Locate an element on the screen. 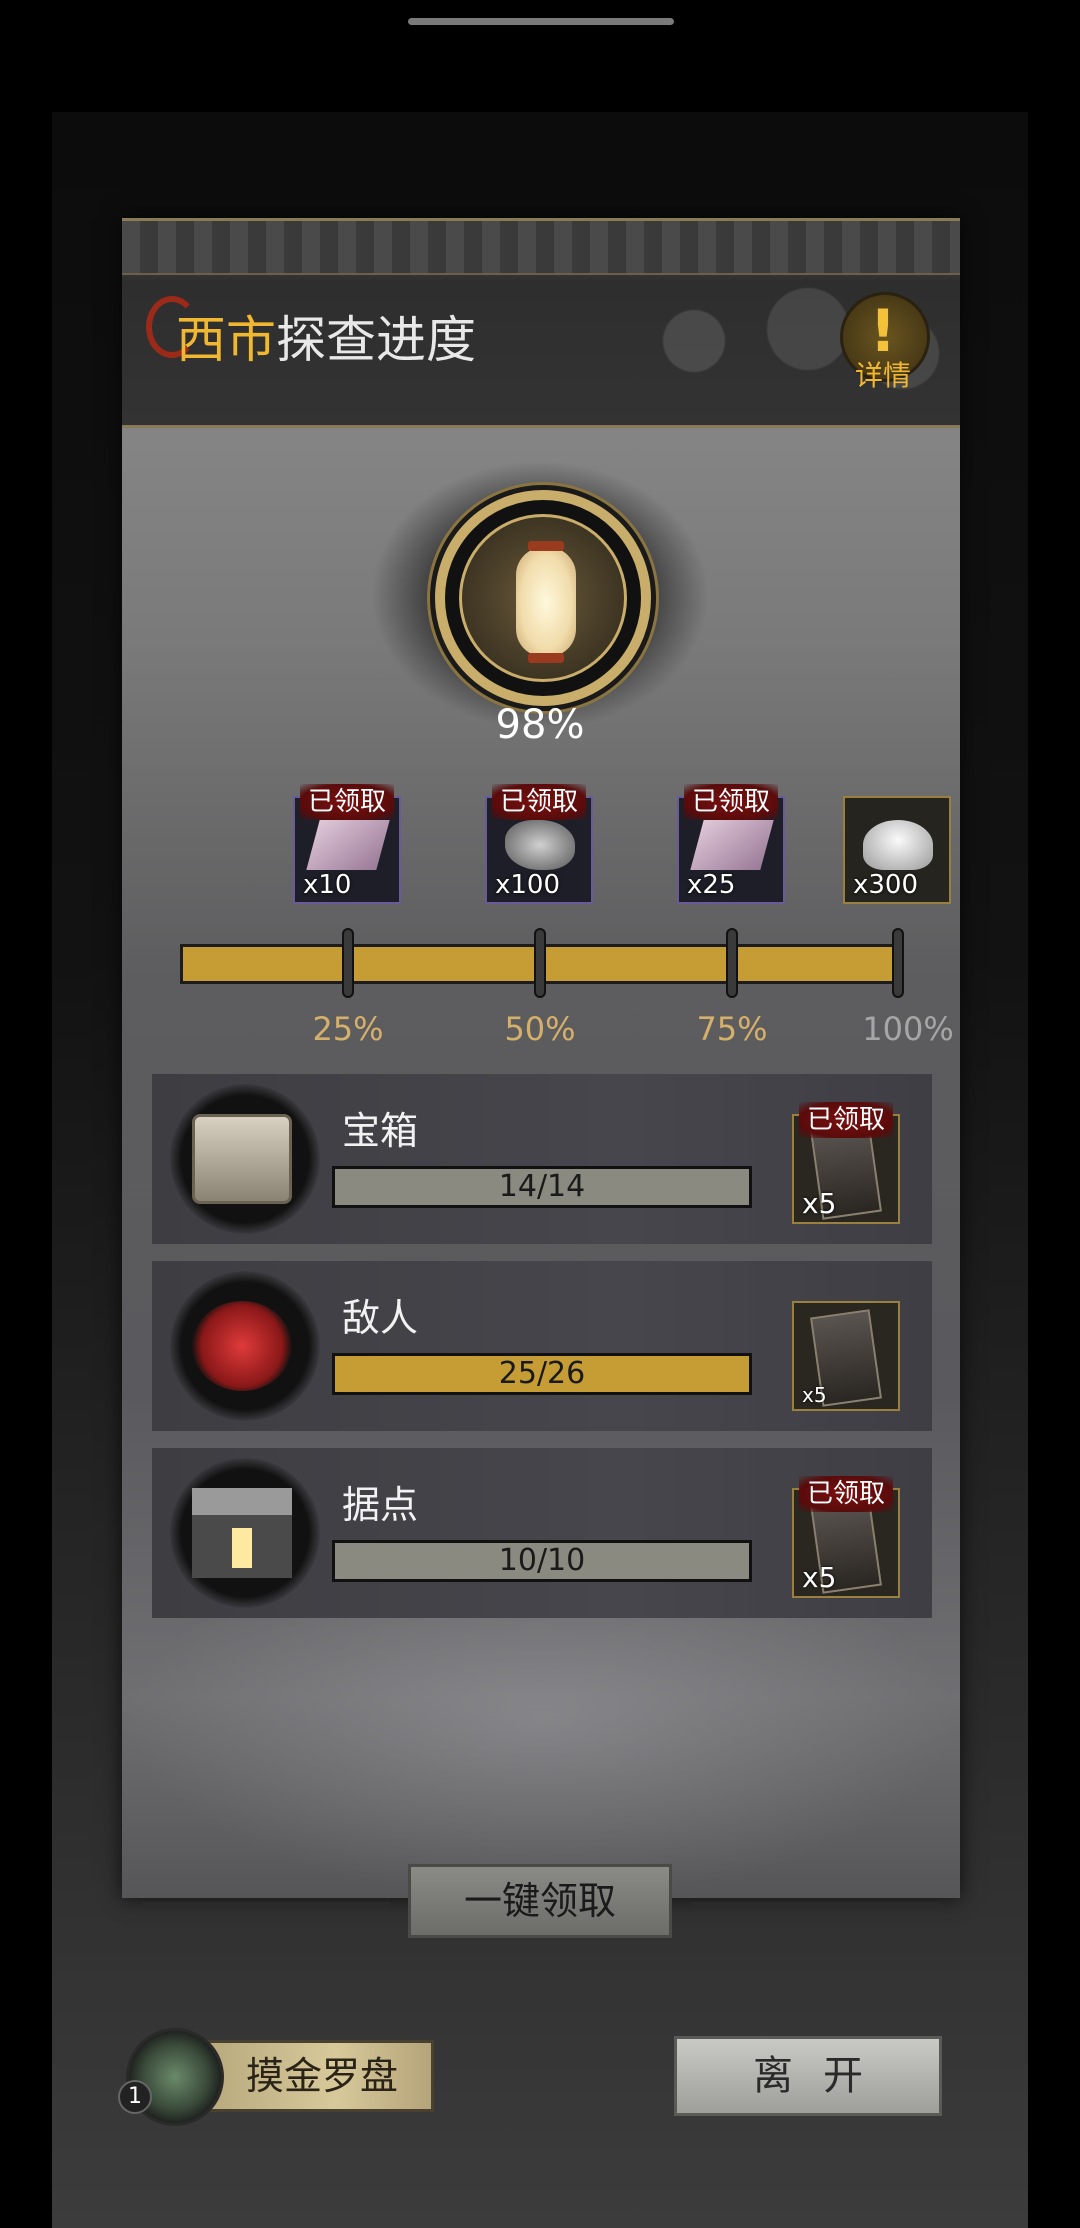 This screenshot has width=1080, height=2228. milestone-reward-75: x25 已领取 is located at coordinates (731, 844).